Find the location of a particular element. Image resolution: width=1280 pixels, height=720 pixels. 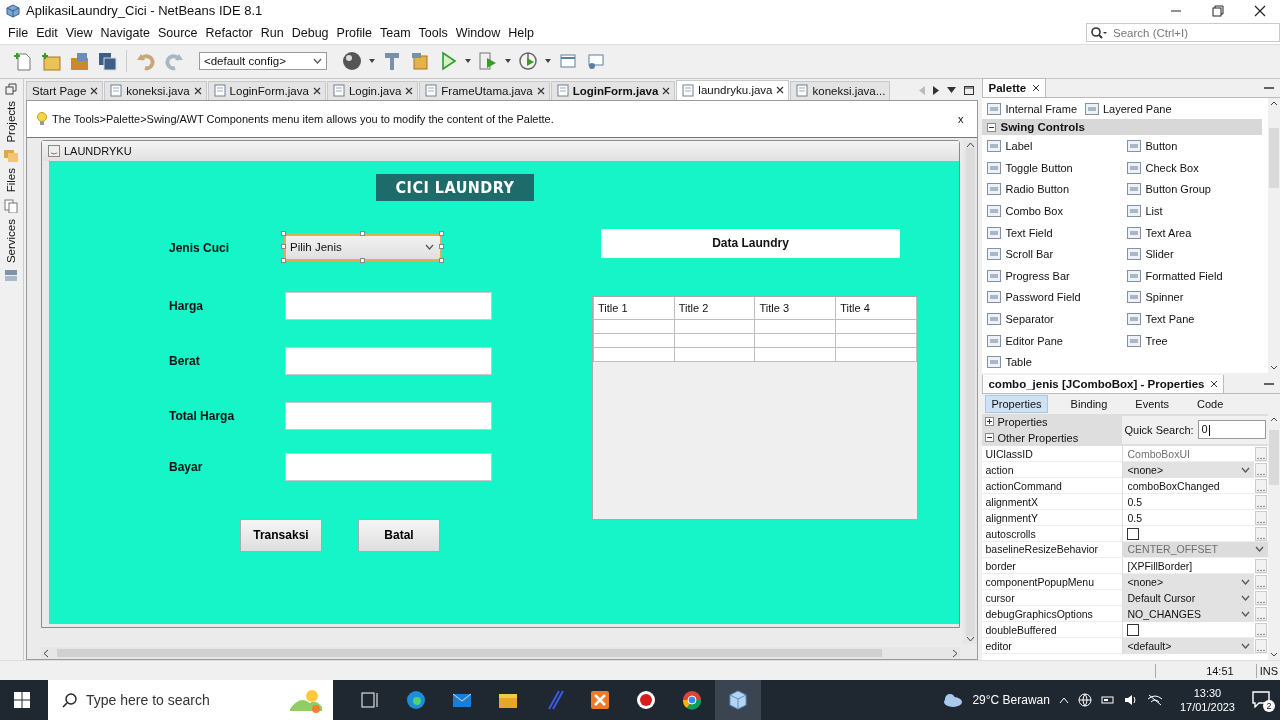

menu-item: Refactor is located at coordinates (229, 32).